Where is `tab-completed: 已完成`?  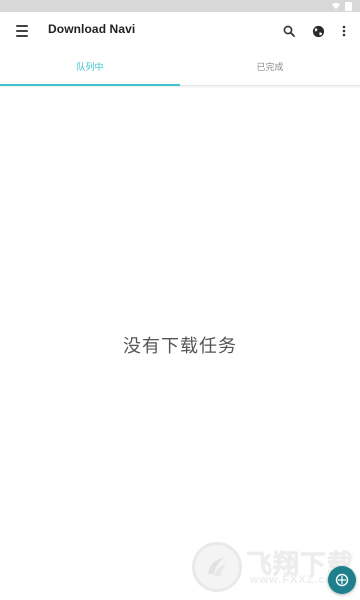
tab-completed: 已完成 is located at coordinates (270, 67).